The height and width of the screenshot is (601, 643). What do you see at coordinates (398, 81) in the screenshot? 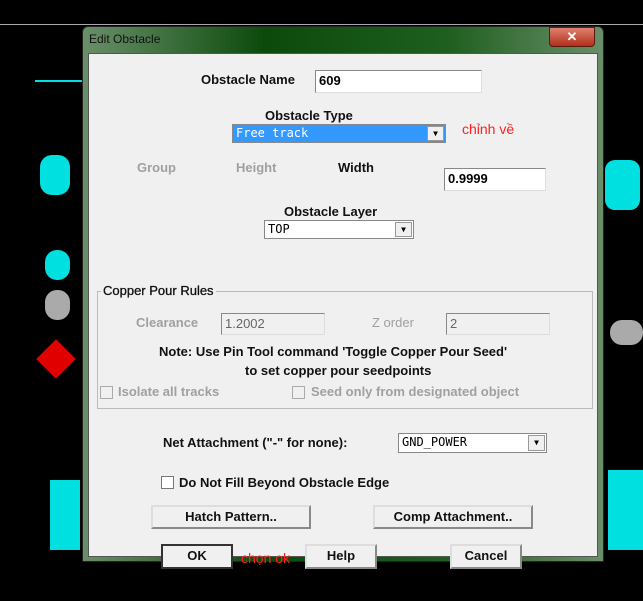
I see `obstacle-name-input: 609` at bounding box center [398, 81].